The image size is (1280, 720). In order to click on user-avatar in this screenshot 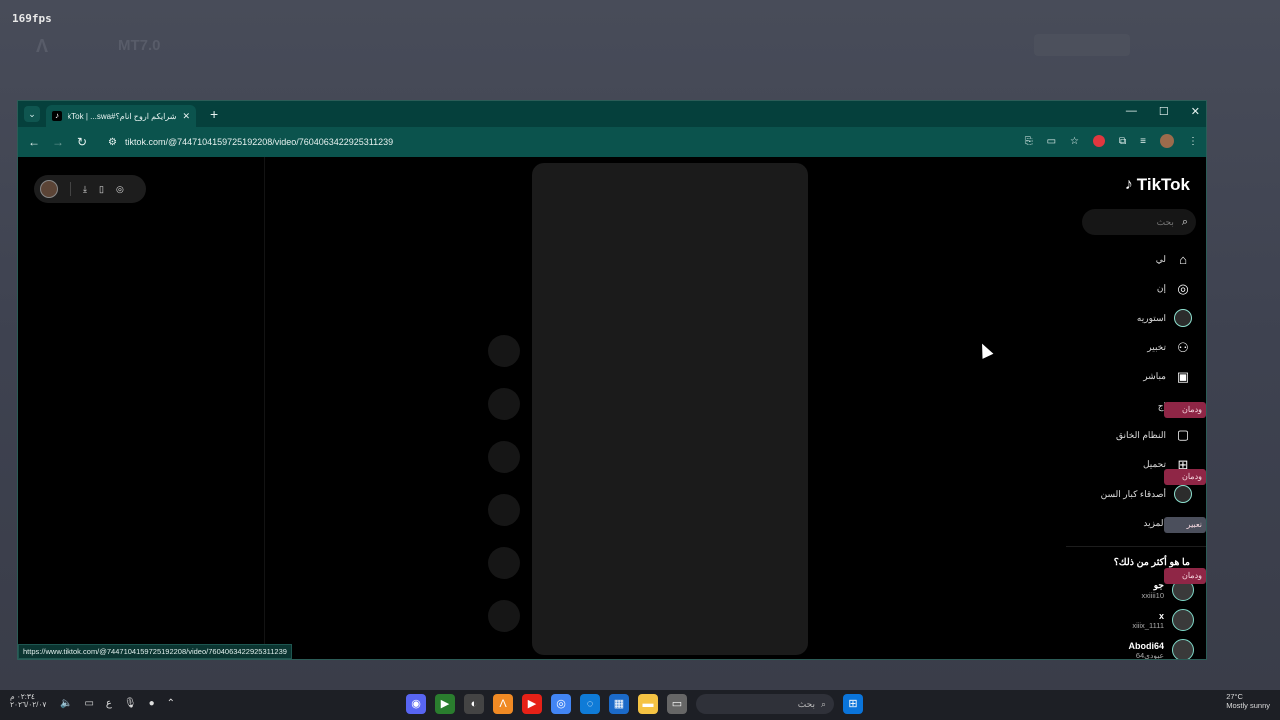, I will do `click(49, 189)`.